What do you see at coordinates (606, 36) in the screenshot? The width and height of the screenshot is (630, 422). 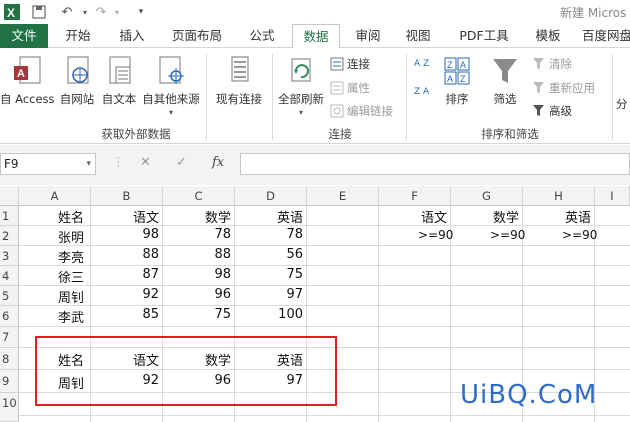 I see `tab-baidu-netdisk: 百度网盘` at bounding box center [606, 36].